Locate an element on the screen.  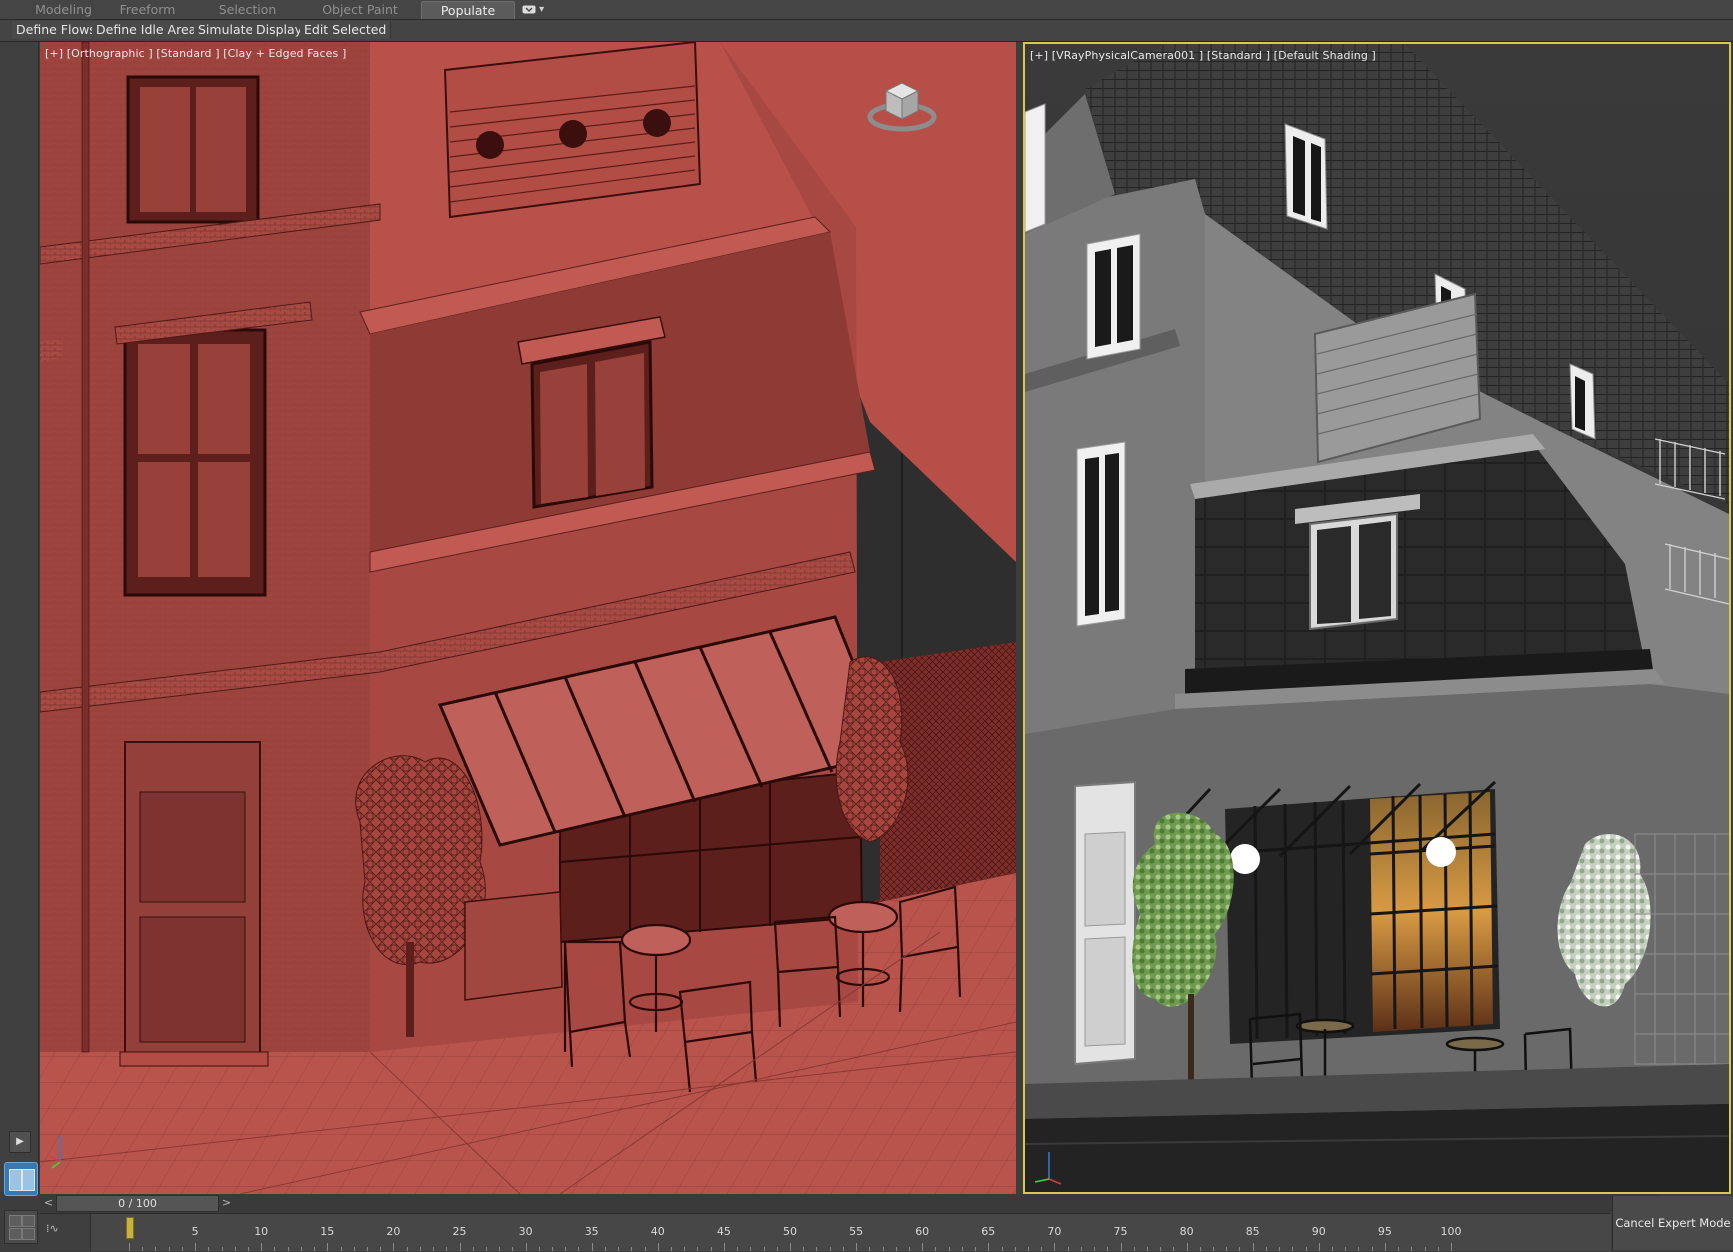
define-flows-button: Define Flows is located at coordinates (56, 30).